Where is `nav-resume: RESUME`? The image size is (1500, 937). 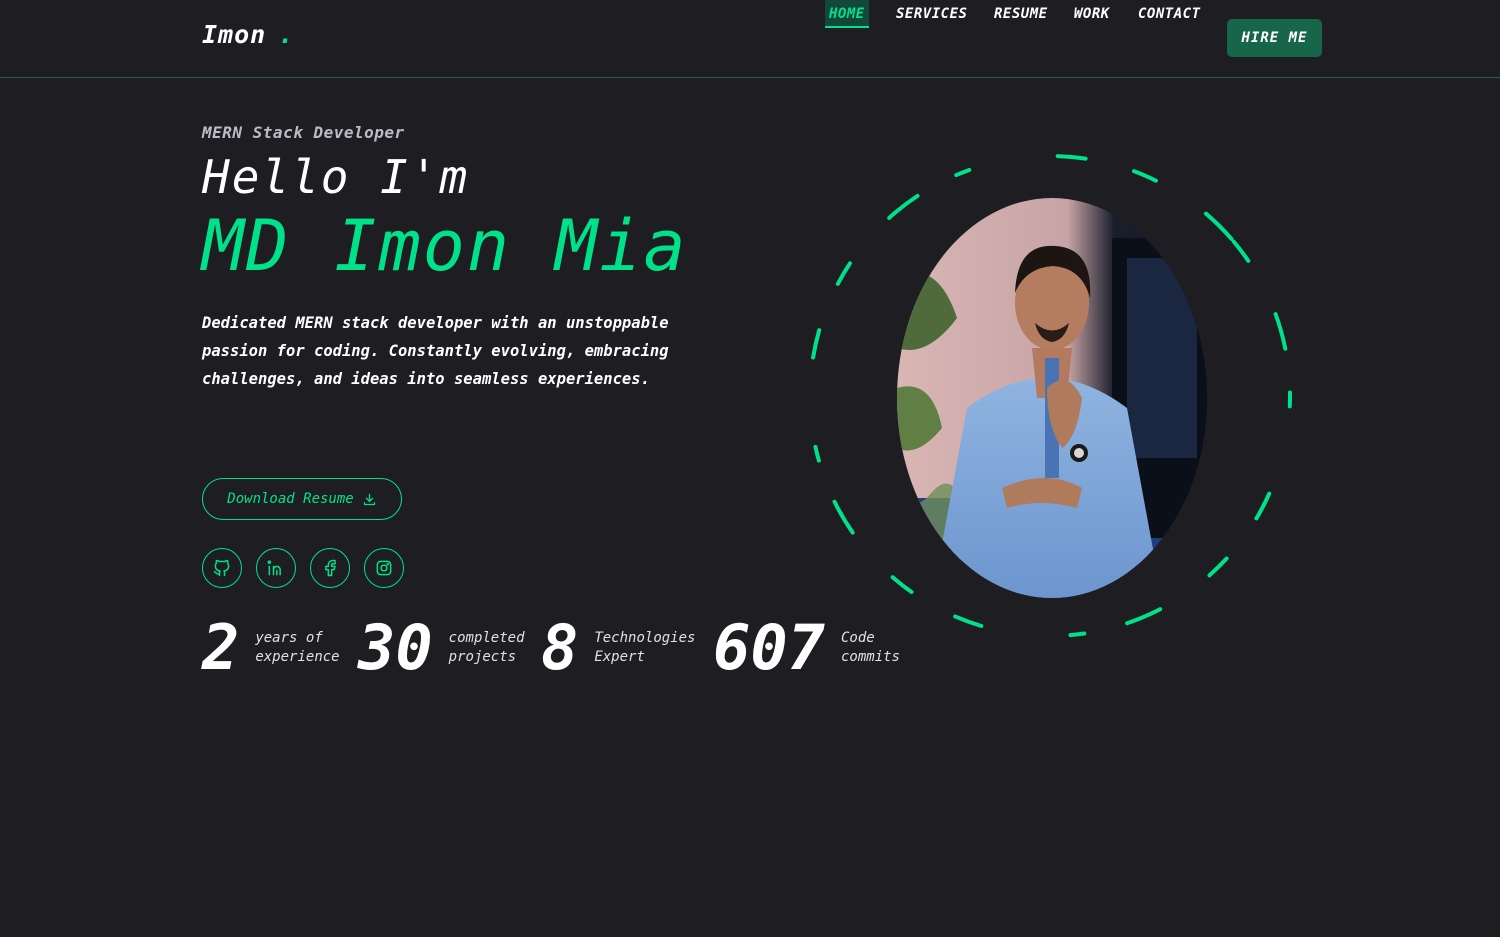
nav-resume: RESUME is located at coordinates (1021, 14).